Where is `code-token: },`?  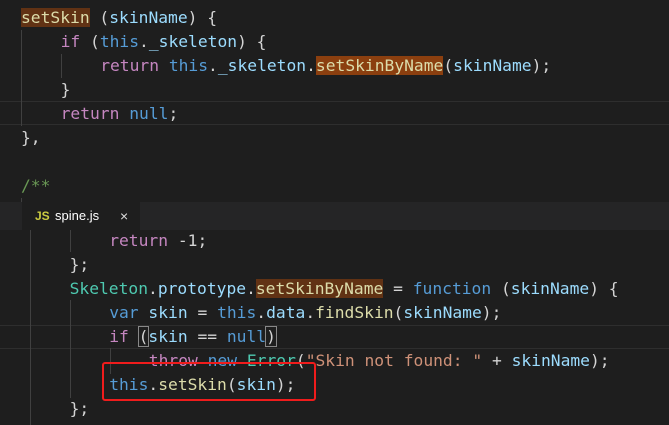
code-token: }, is located at coordinates (31, 137).